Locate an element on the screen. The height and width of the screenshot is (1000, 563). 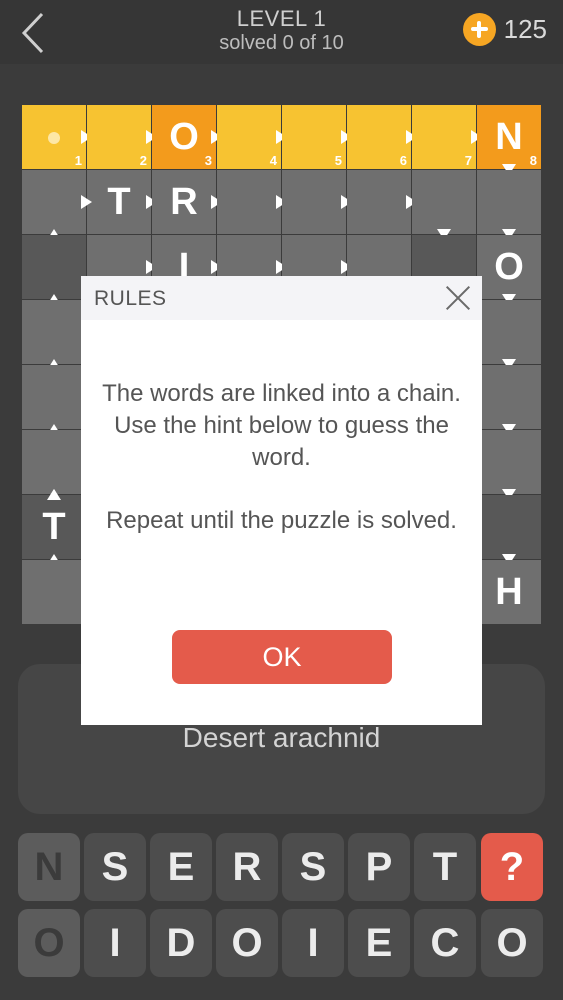
rules-paragraph-2: Repeat until the puzzle is solved. is located at coordinates (281, 520).